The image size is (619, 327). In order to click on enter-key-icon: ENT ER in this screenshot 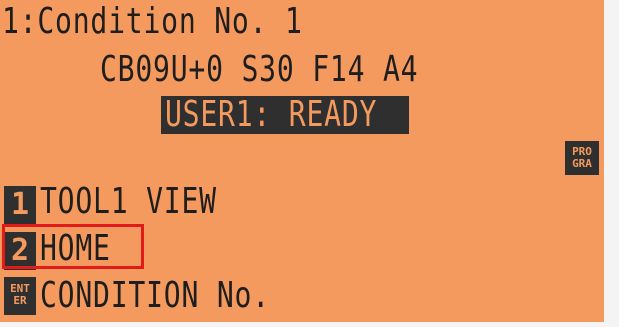, I will do `click(20, 296)`.